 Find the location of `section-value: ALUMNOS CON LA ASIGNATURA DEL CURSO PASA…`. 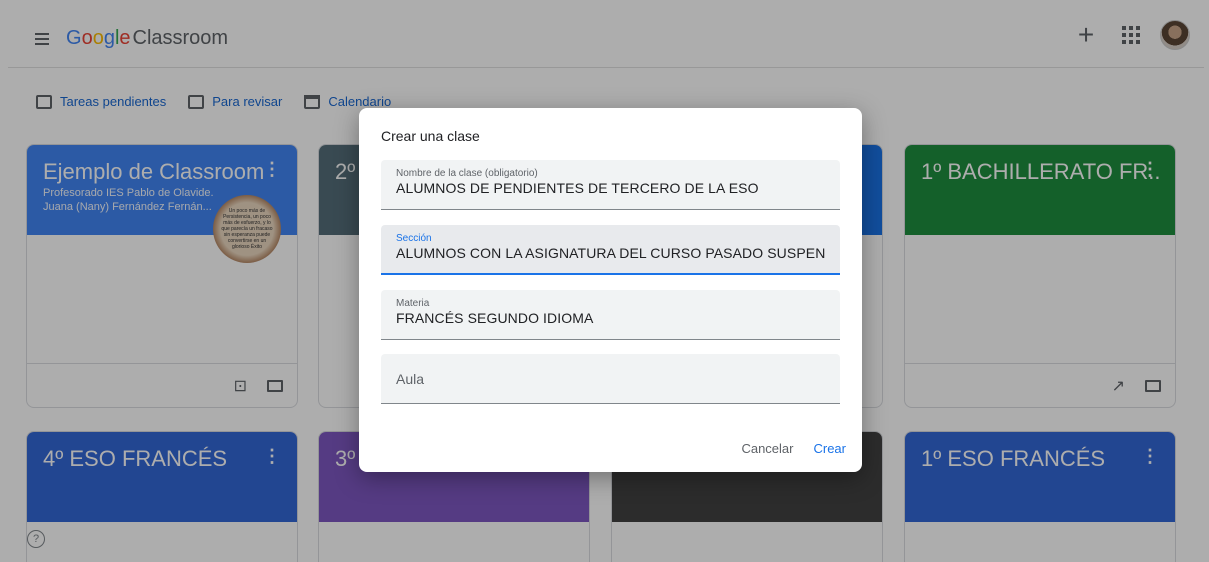

section-value: ALUMNOS CON LA ASIGNATURA DEL CURSO PASA… is located at coordinates (610, 253).